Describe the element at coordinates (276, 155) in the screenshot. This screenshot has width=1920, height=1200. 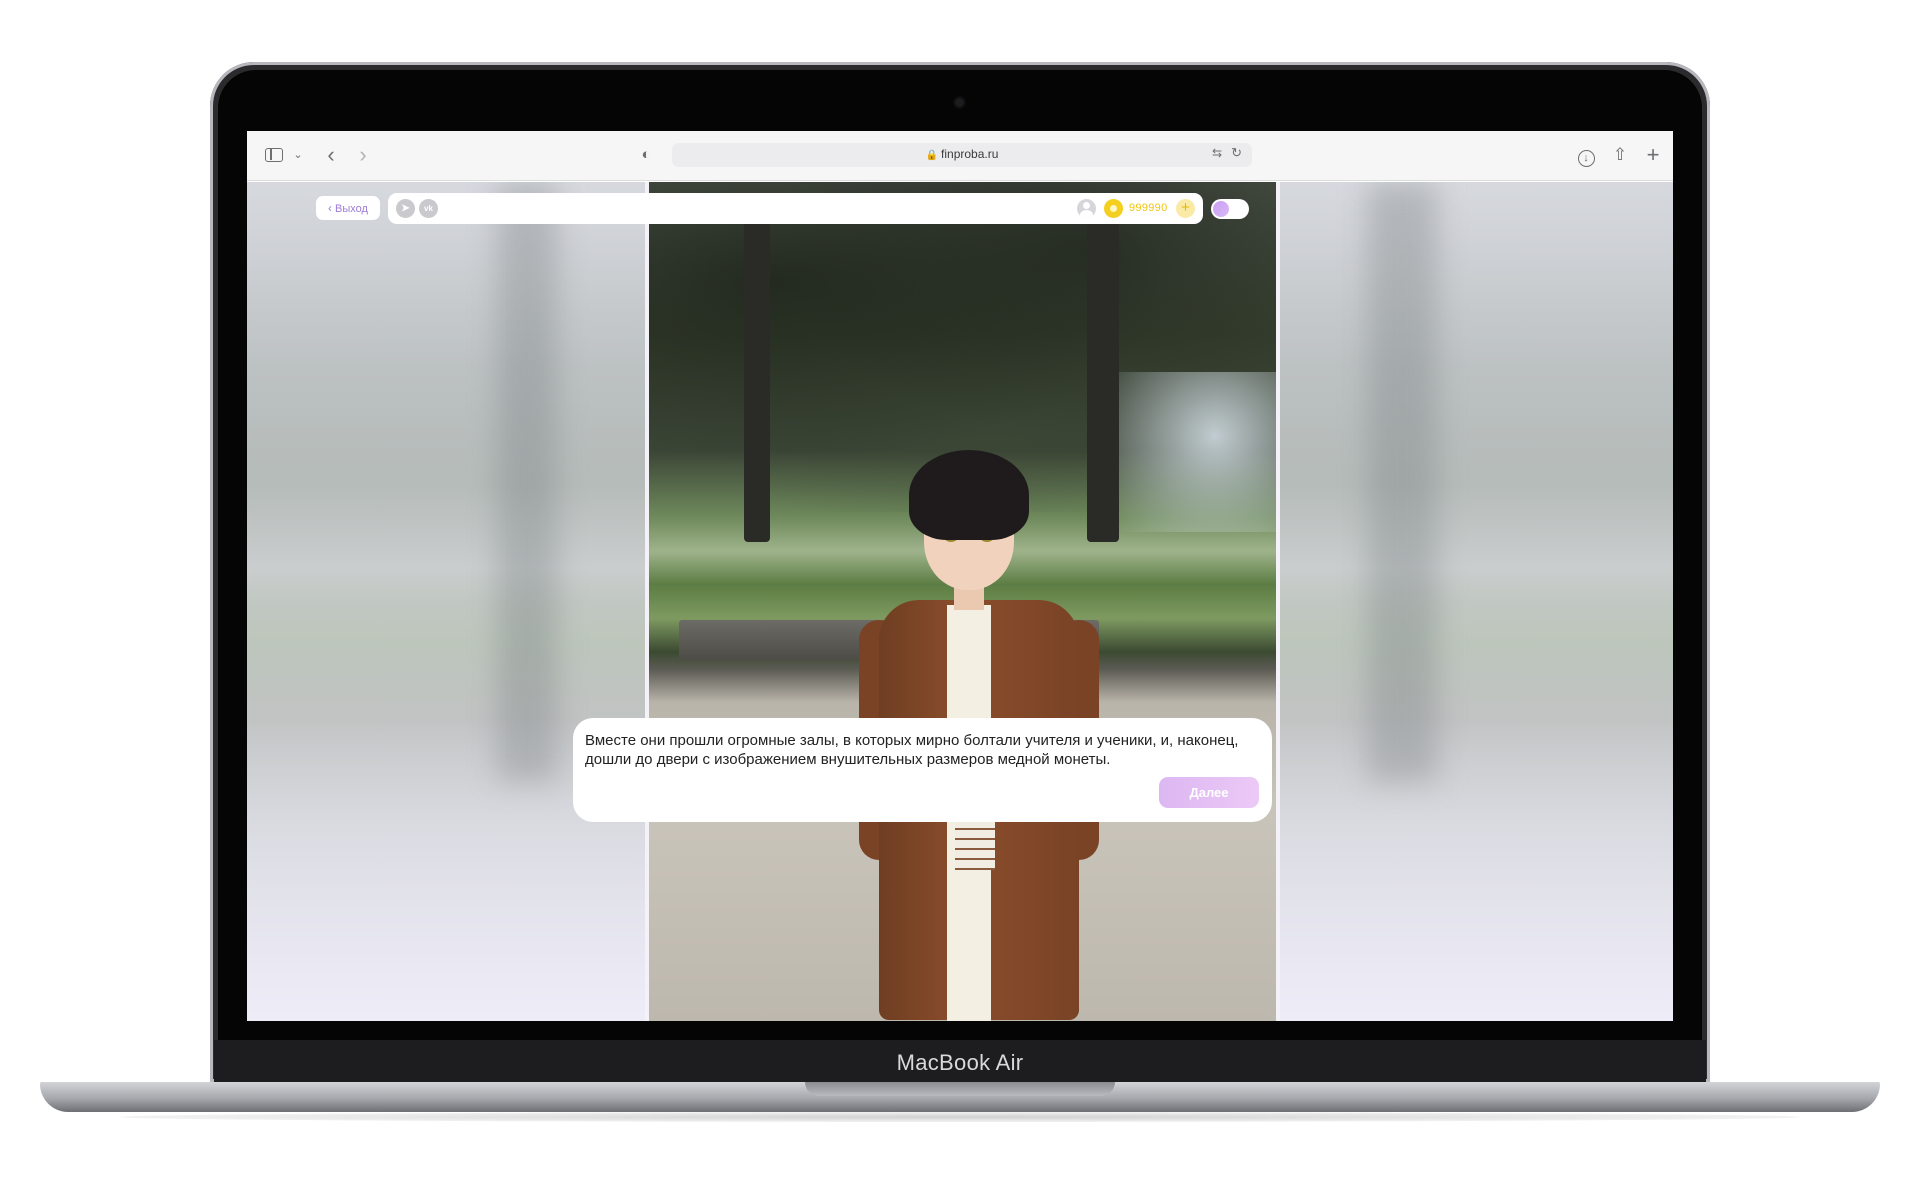
I see `sidebar-toggle-icon` at that location.